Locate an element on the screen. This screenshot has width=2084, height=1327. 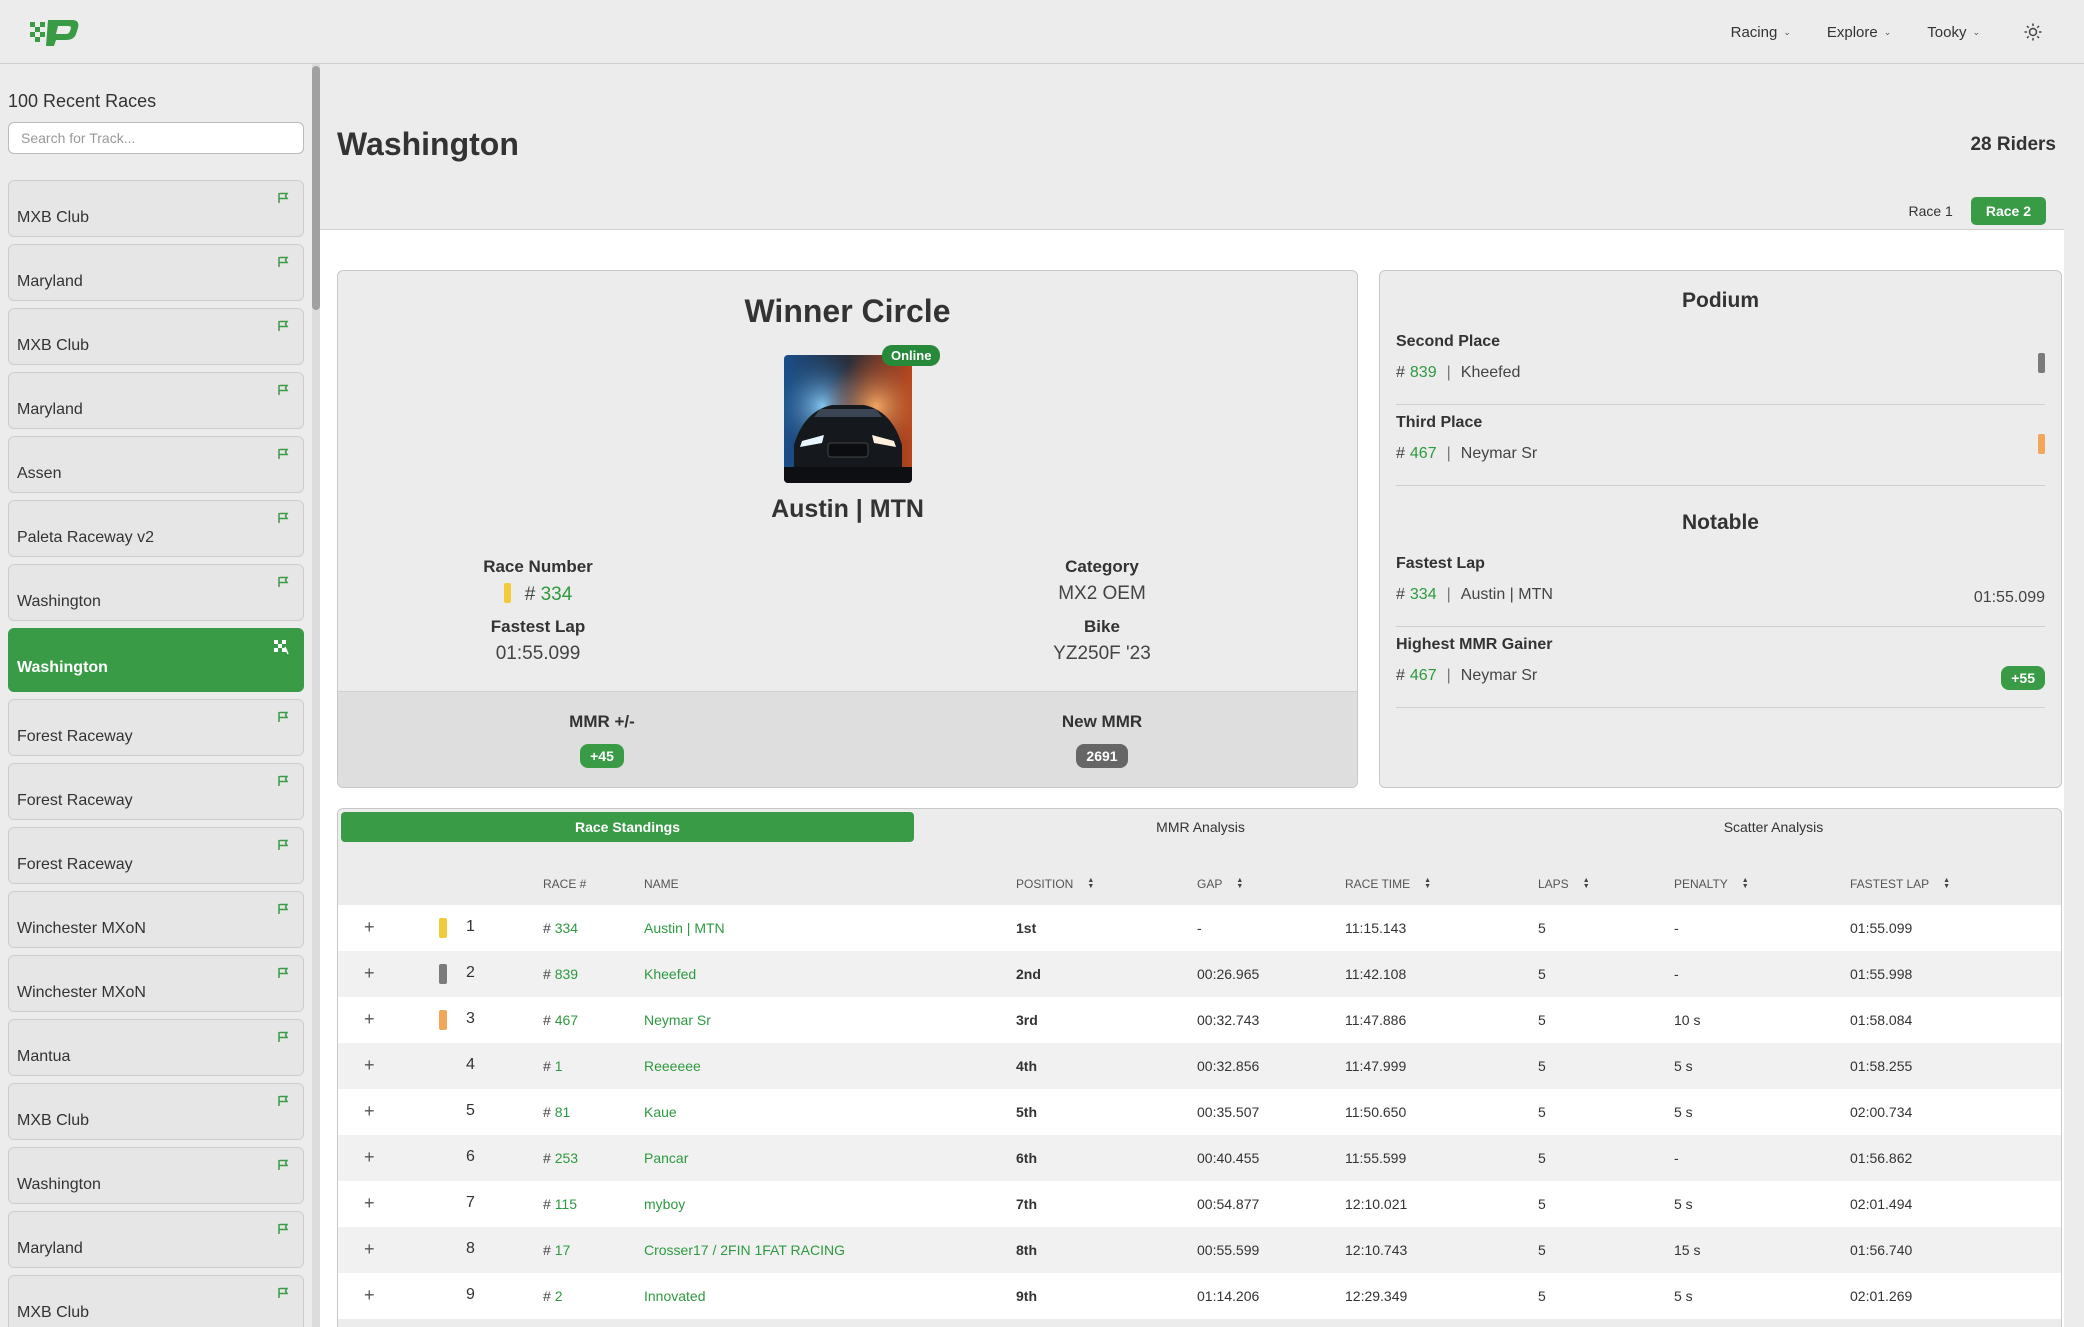
col-race-time: RACE TIME ▲ ▼ is located at coordinates (1388, 884).